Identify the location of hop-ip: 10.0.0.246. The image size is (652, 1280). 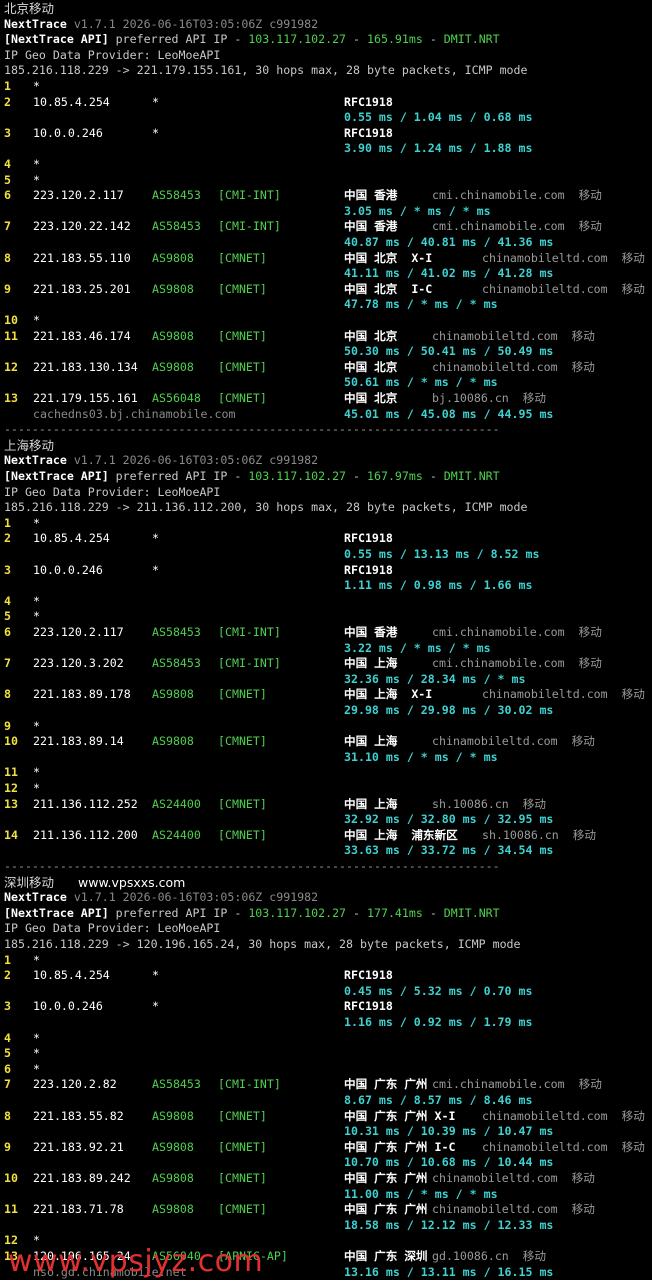
(68, 569).